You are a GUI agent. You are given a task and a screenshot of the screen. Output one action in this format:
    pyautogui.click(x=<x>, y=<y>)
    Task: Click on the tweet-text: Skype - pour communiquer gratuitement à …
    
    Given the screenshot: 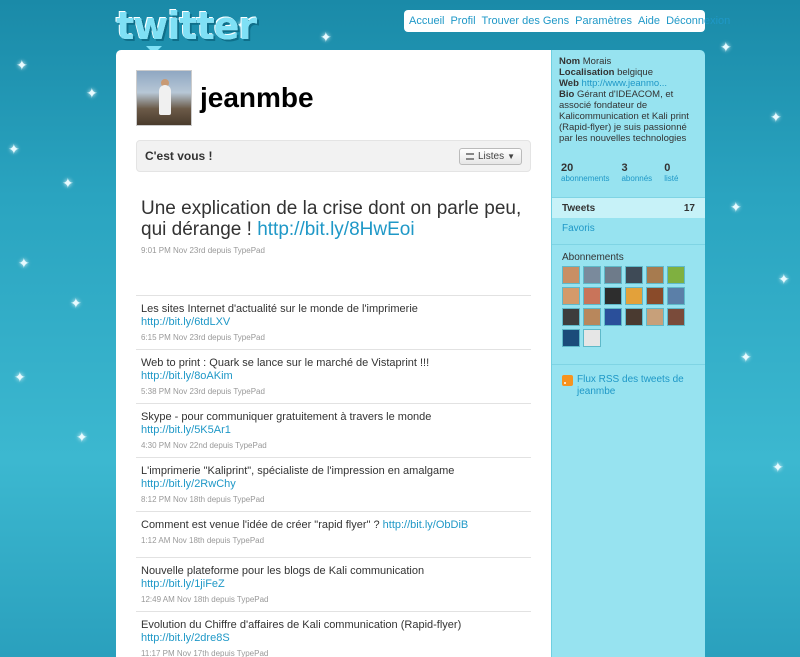 What is the action you would take?
    pyautogui.click(x=286, y=417)
    